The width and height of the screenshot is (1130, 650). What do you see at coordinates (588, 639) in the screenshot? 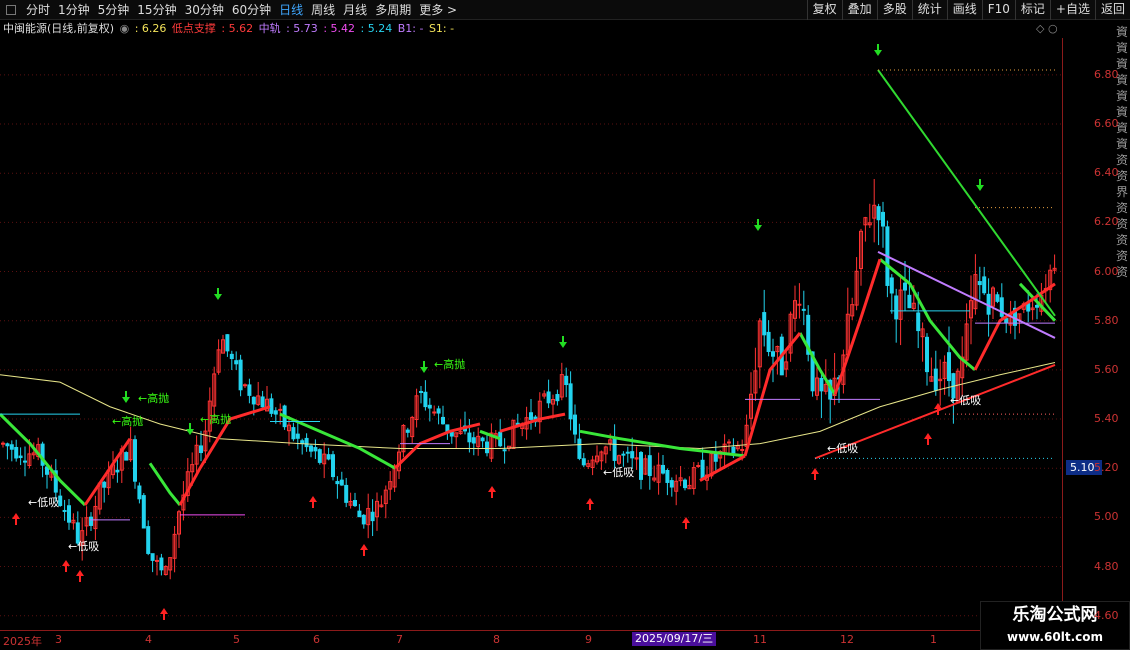
I see `x-tick-label: 9` at bounding box center [588, 639].